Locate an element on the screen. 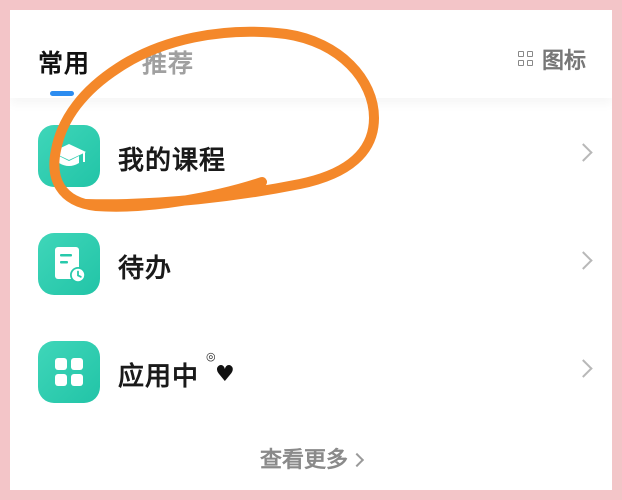 The width and height of the screenshot is (622, 500). tab-frequent: 常用 is located at coordinates (64, 62).